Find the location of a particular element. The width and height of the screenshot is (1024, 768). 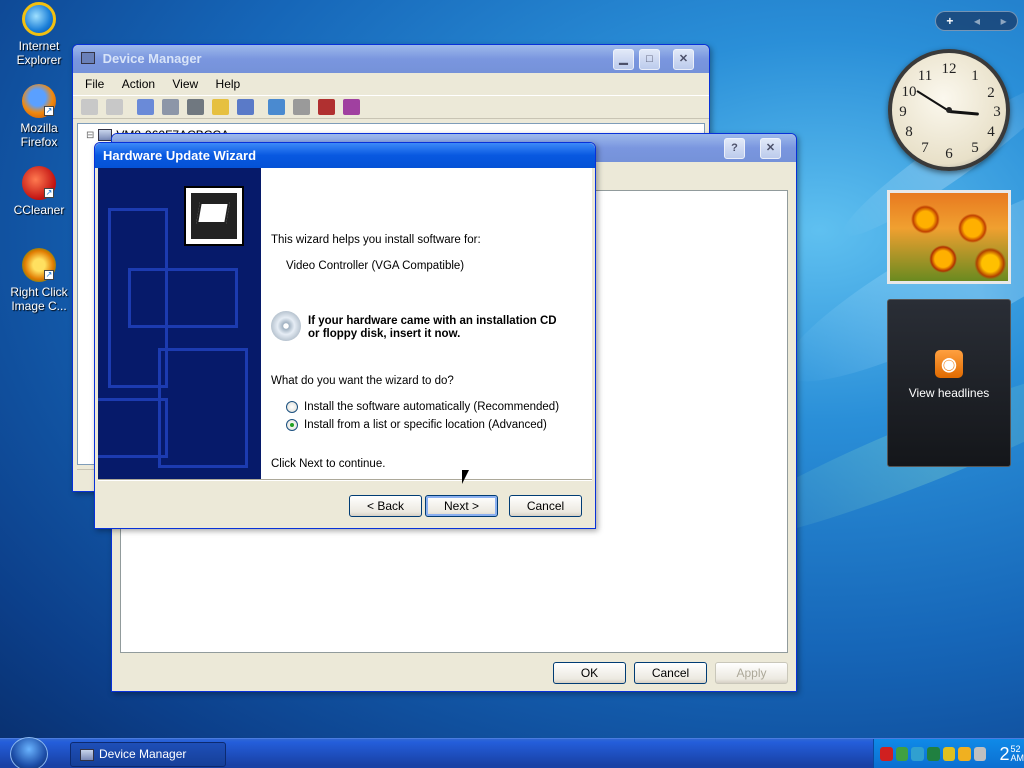

continue-text: Click Next to continue. is located at coordinates (328, 464).